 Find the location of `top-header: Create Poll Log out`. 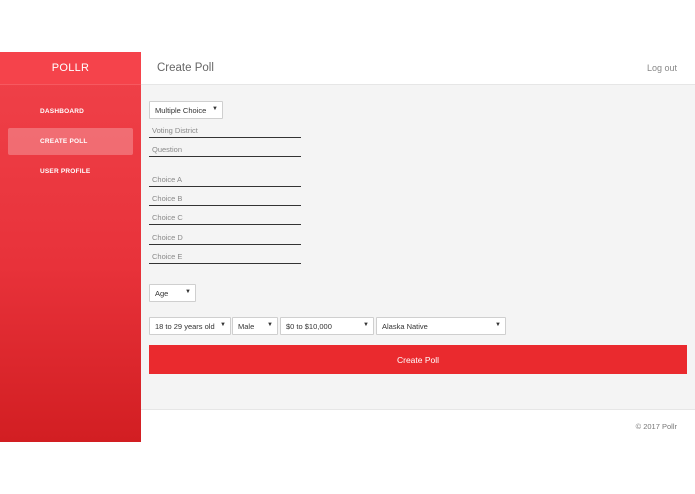

top-header: Create Poll Log out is located at coordinates (418, 68).